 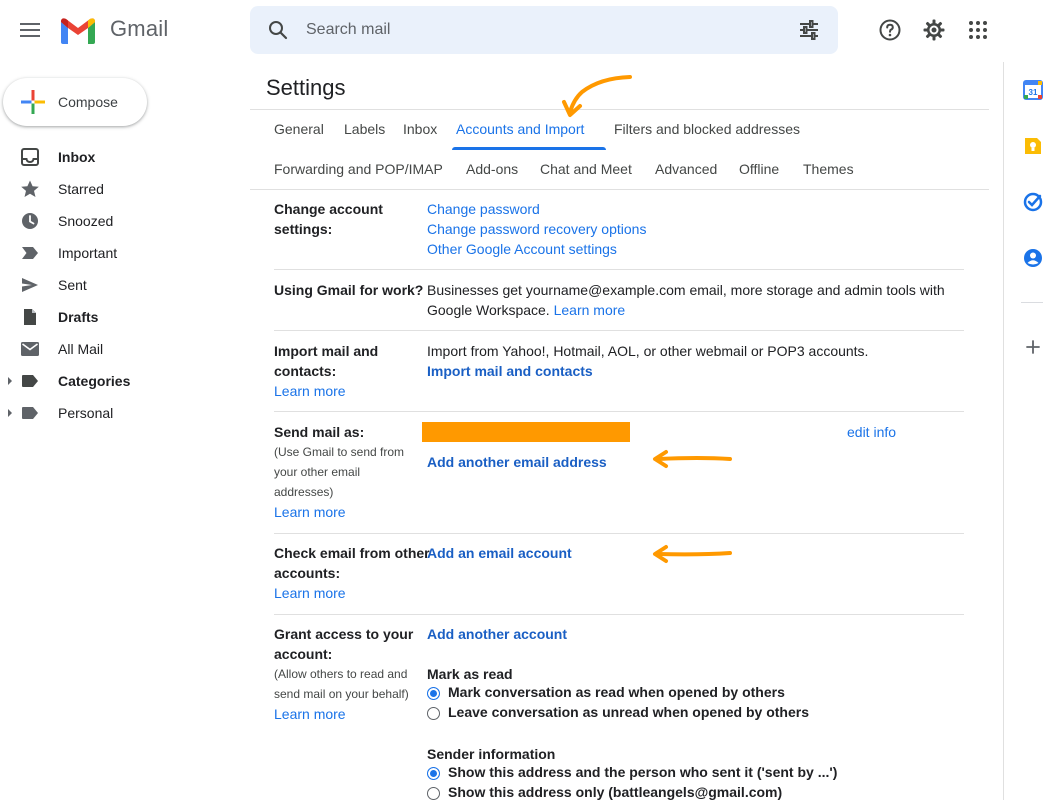 What do you see at coordinates (319, 432) in the screenshot?
I see `send-mail-as-label: Send mail as:` at bounding box center [319, 432].